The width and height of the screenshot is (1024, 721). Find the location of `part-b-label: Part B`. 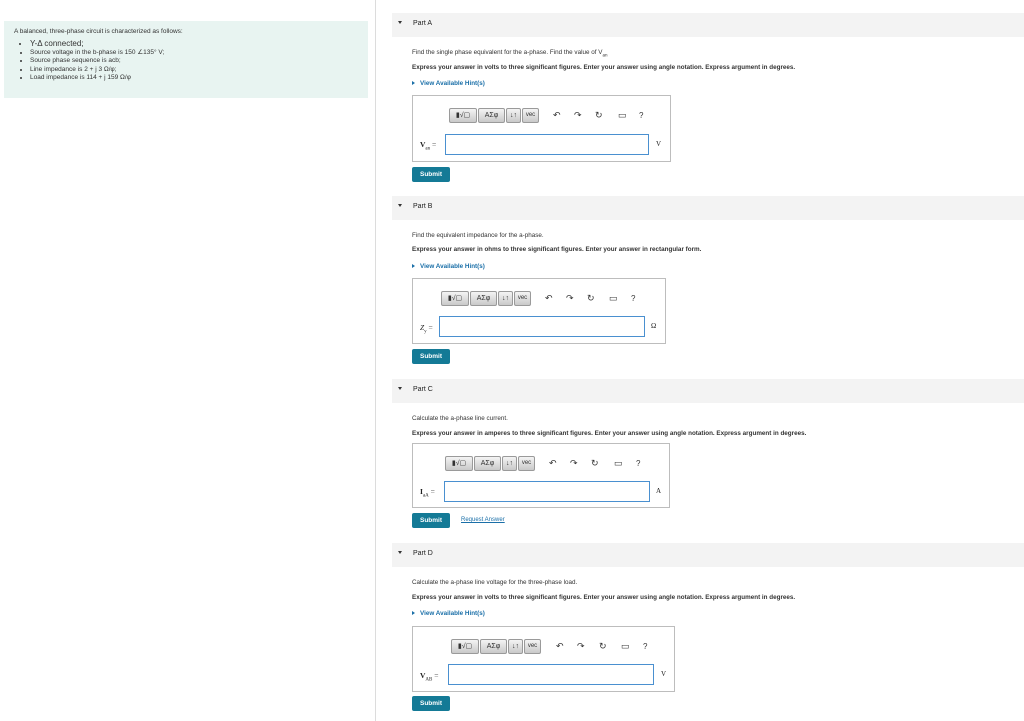

part-b-label: Part B is located at coordinates (423, 206).